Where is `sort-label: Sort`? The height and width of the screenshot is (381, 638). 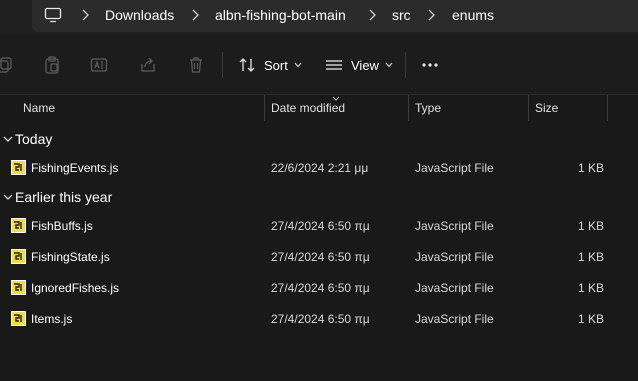 sort-label: Sort is located at coordinates (276, 65).